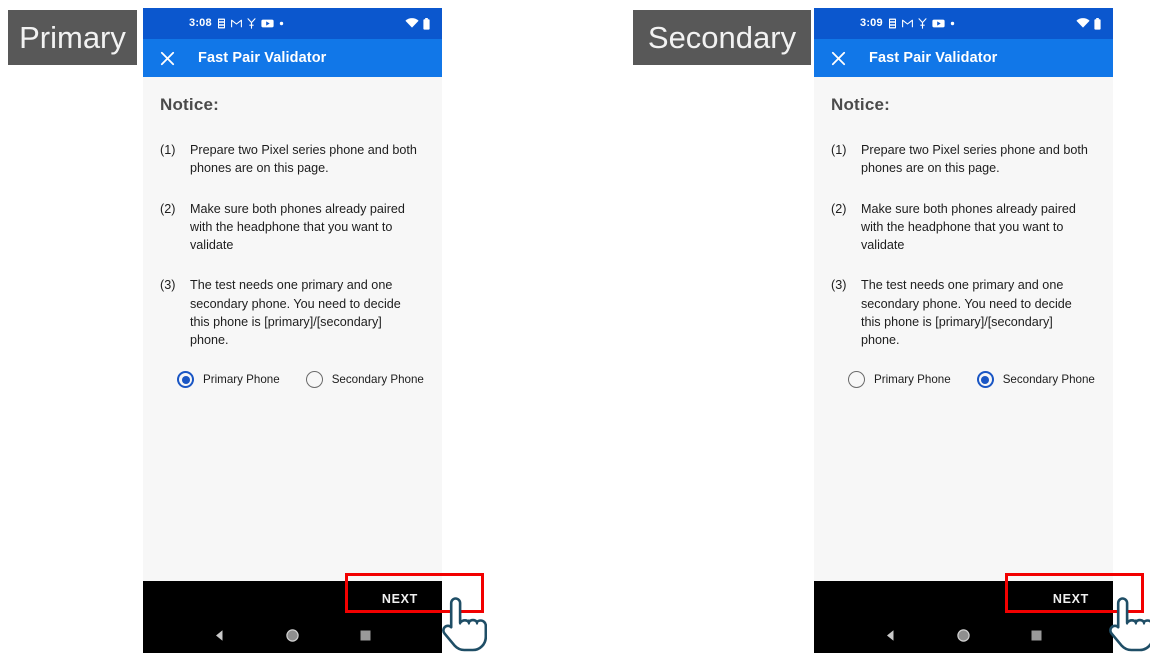 The height and width of the screenshot is (658, 1150). I want to click on secondary-annotation-label: Secondary, so click(722, 37).